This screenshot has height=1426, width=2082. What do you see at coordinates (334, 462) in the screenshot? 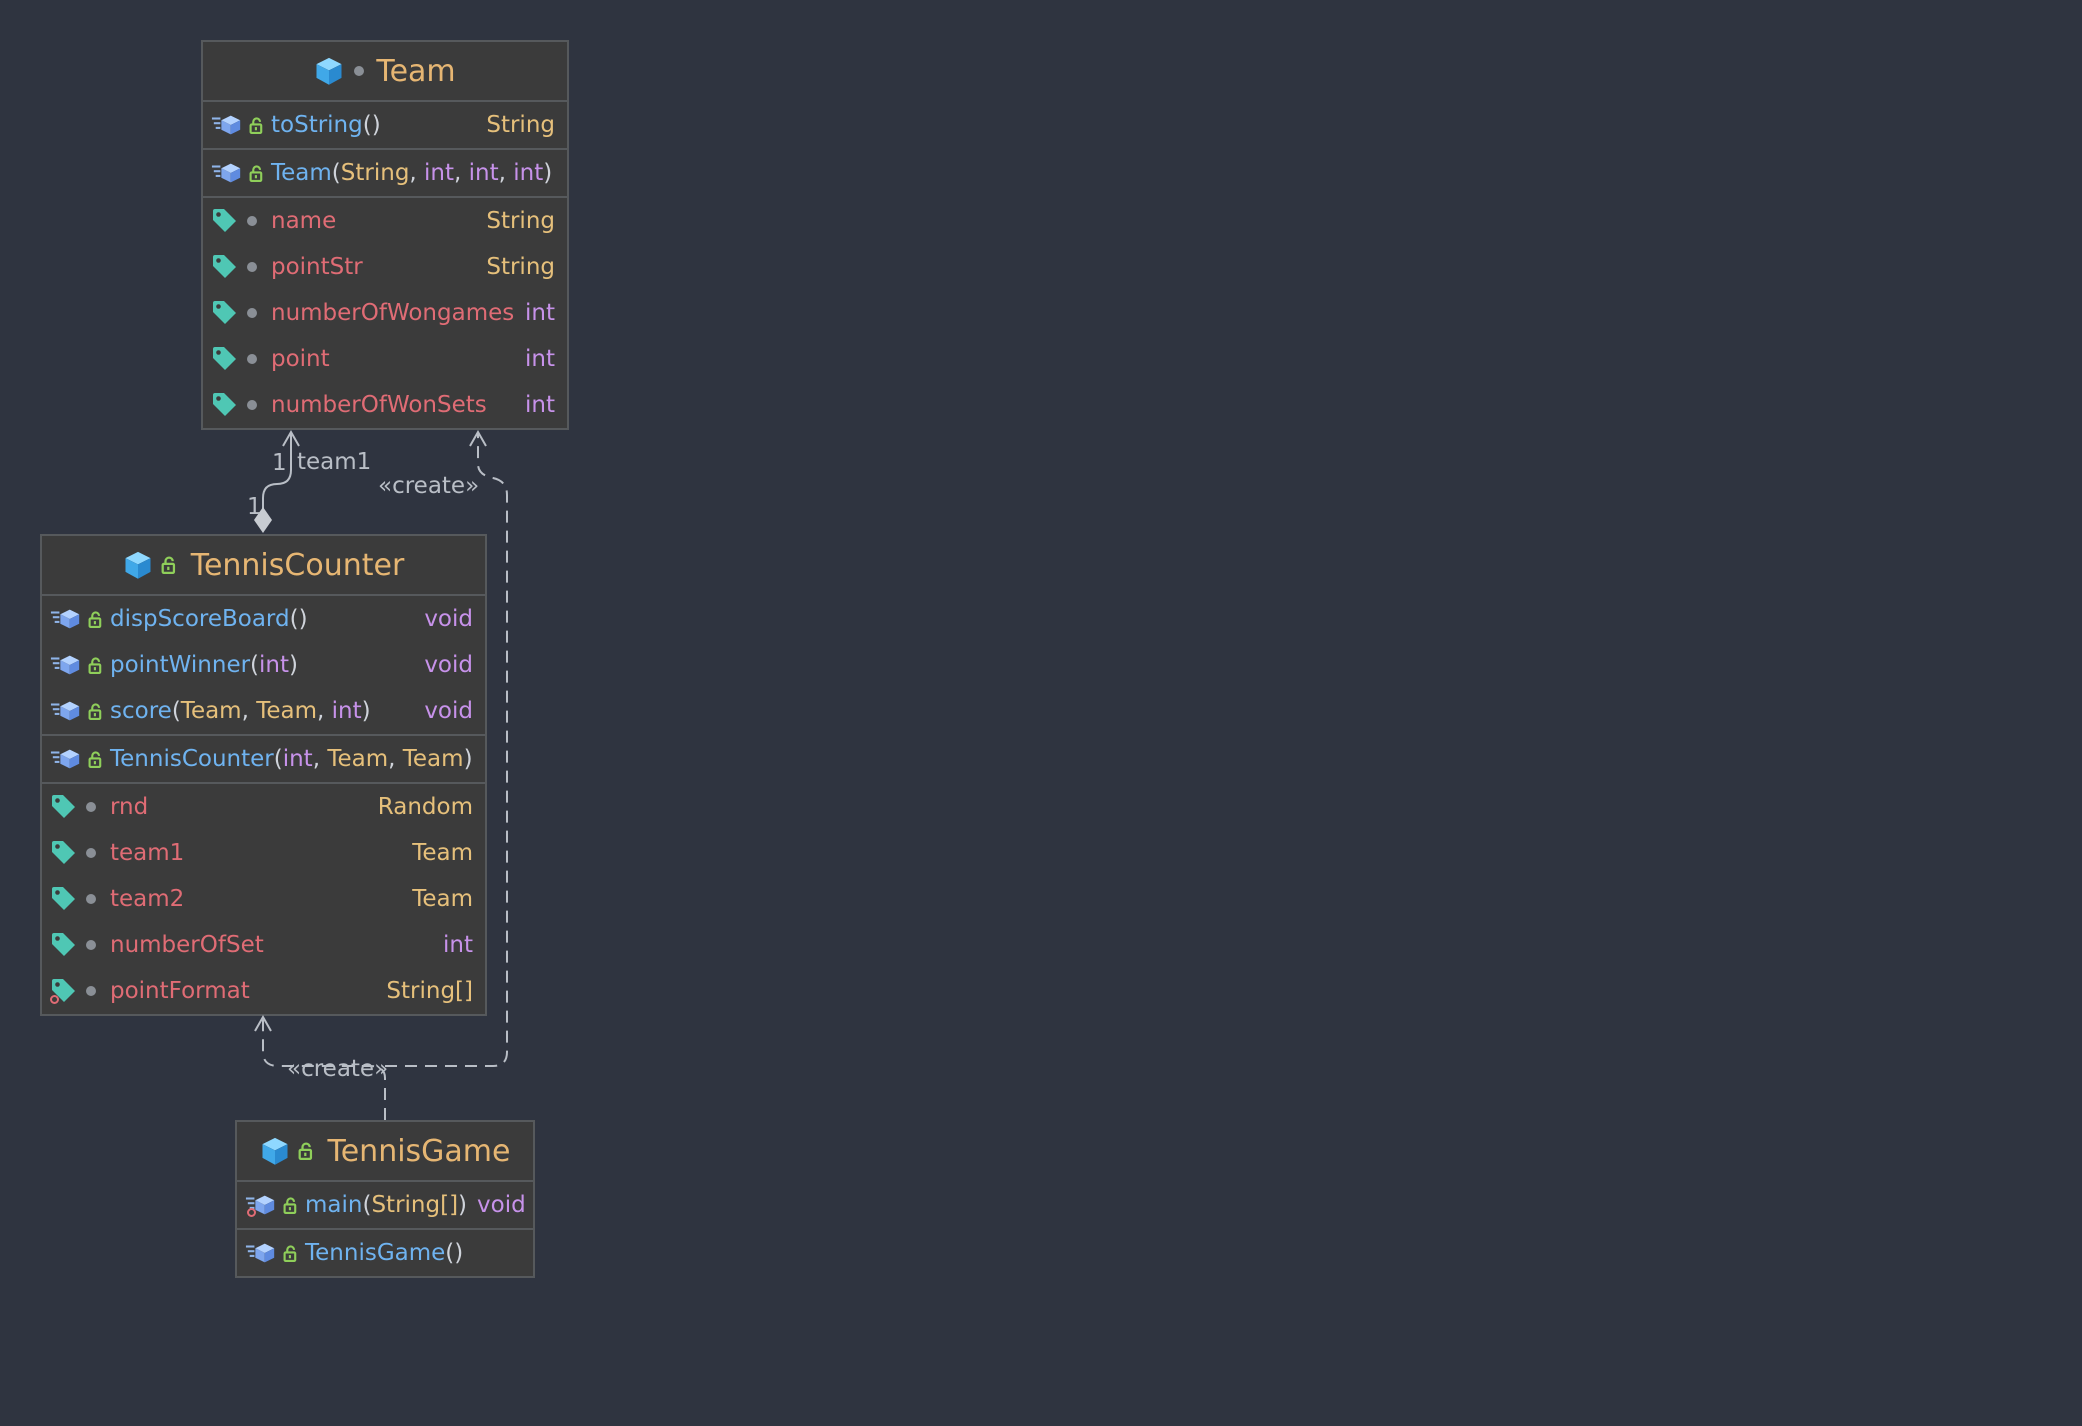
I see `association-role-label: team1` at bounding box center [334, 462].